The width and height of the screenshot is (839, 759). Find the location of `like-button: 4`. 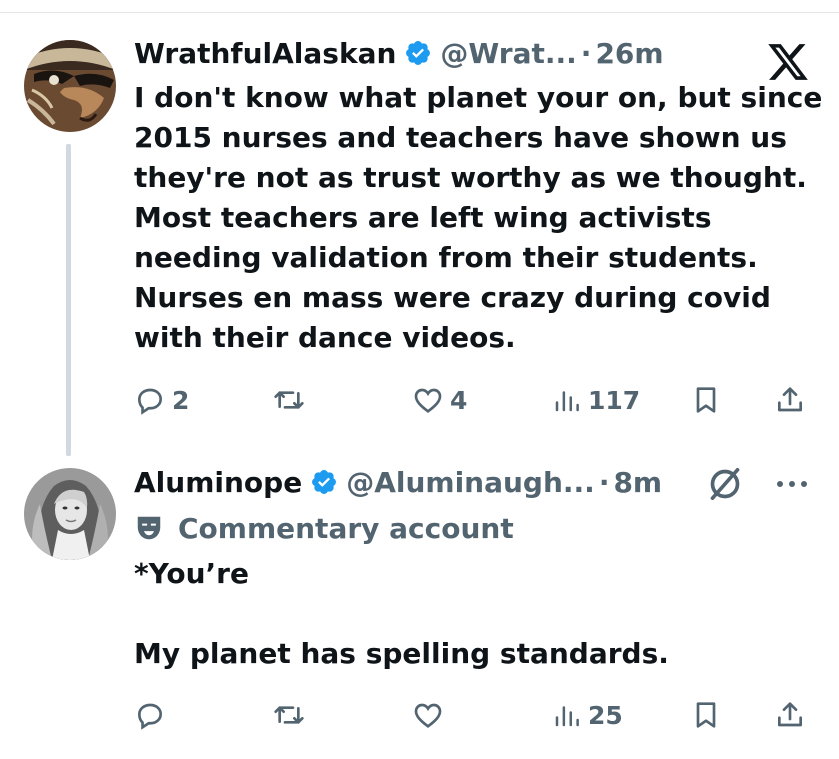

like-button: 4 is located at coordinates (439, 400).